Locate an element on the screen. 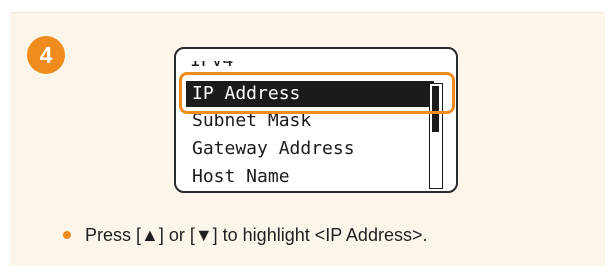  lcd-menu-item: Host Name is located at coordinates (241, 177).